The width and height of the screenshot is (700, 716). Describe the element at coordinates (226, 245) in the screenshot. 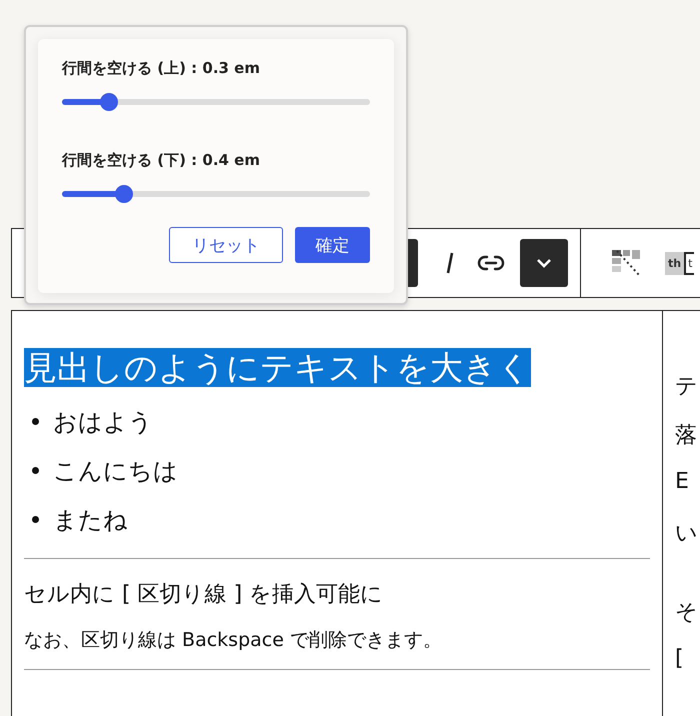

I see `reset-button: リセット` at that location.